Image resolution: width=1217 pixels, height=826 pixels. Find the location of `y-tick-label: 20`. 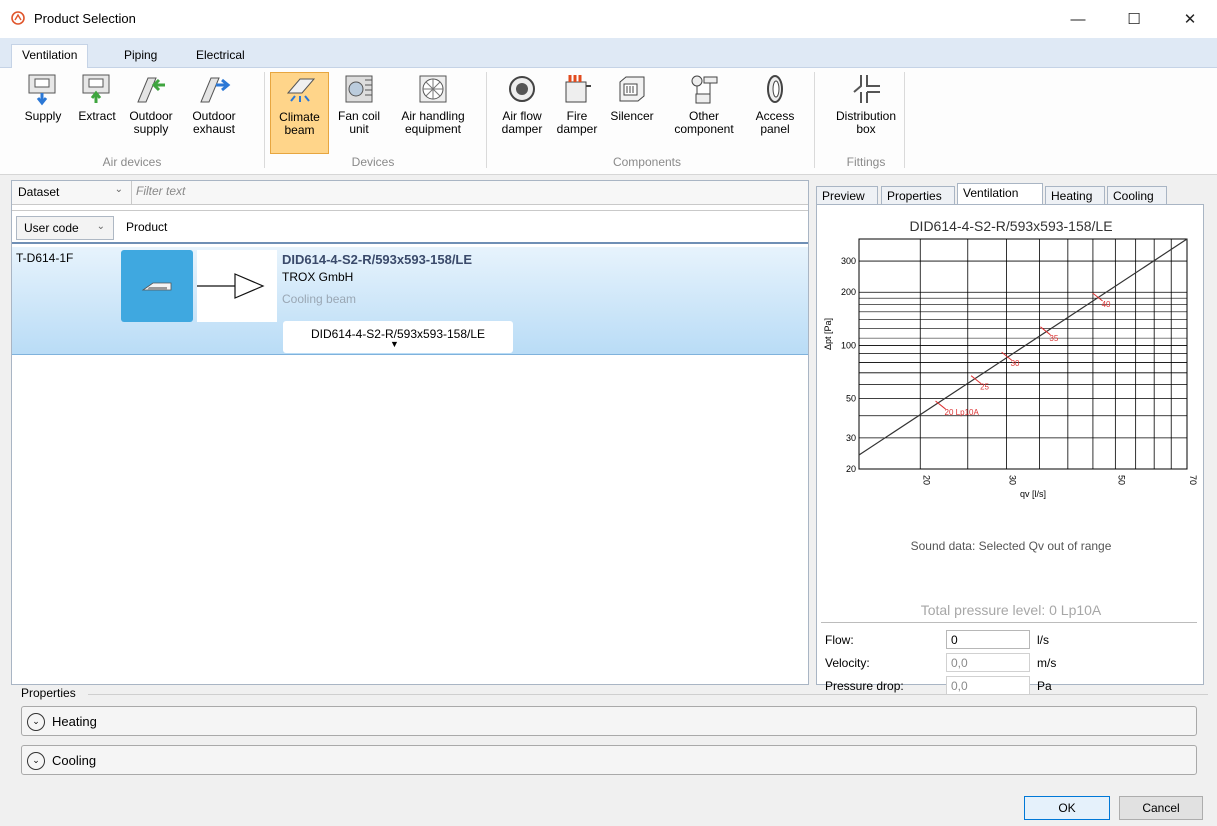

y-tick-label: 20 is located at coordinates (851, 469).